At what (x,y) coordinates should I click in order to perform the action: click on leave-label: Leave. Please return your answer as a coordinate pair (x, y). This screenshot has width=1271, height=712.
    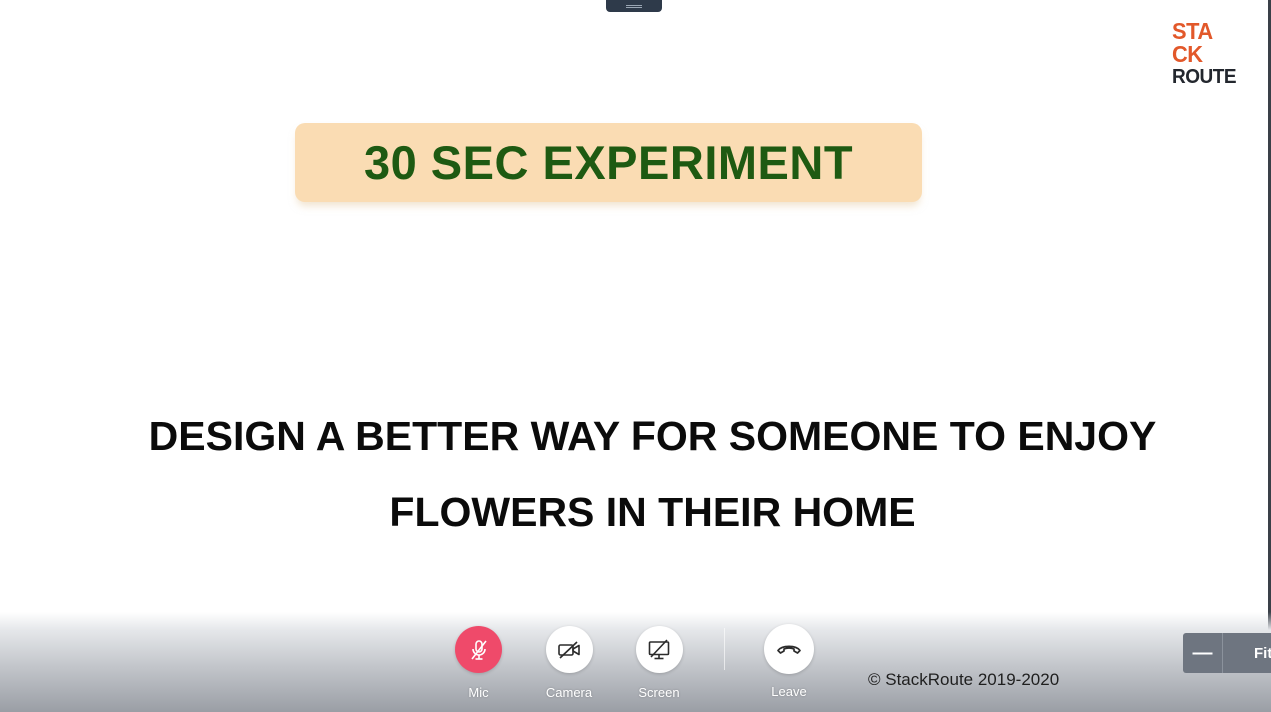
    Looking at the image, I should click on (789, 691).